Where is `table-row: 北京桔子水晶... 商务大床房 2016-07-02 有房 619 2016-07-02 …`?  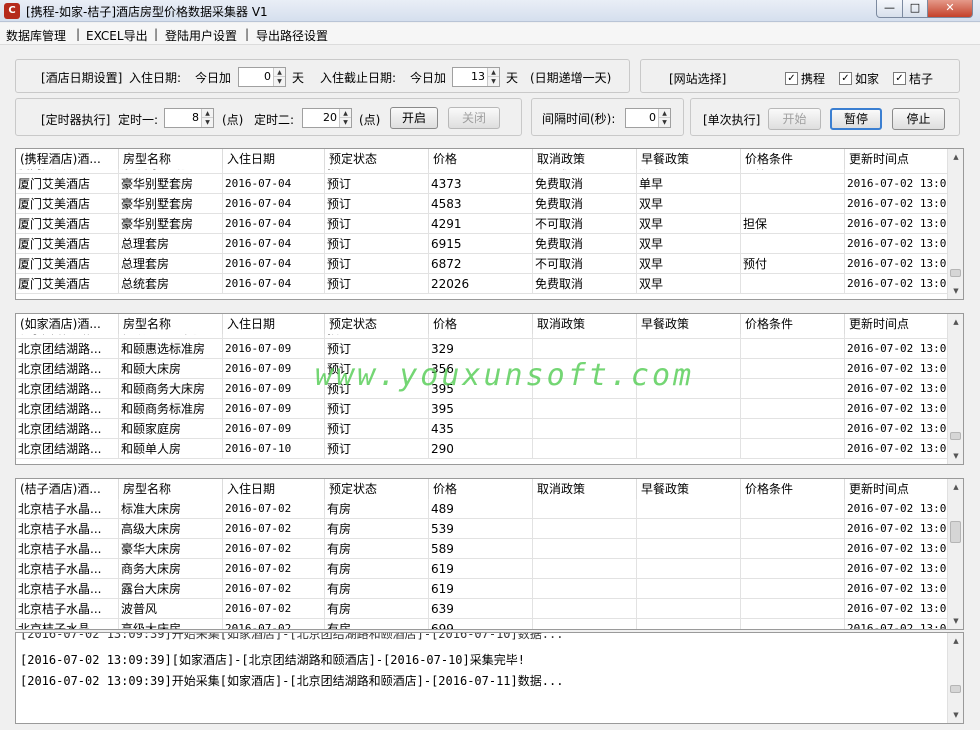
table-row: 北京桔子水晶... 商务大床房 2016-07-02 有房 619 2016-07-02 … is located at coordinates (482, 569).